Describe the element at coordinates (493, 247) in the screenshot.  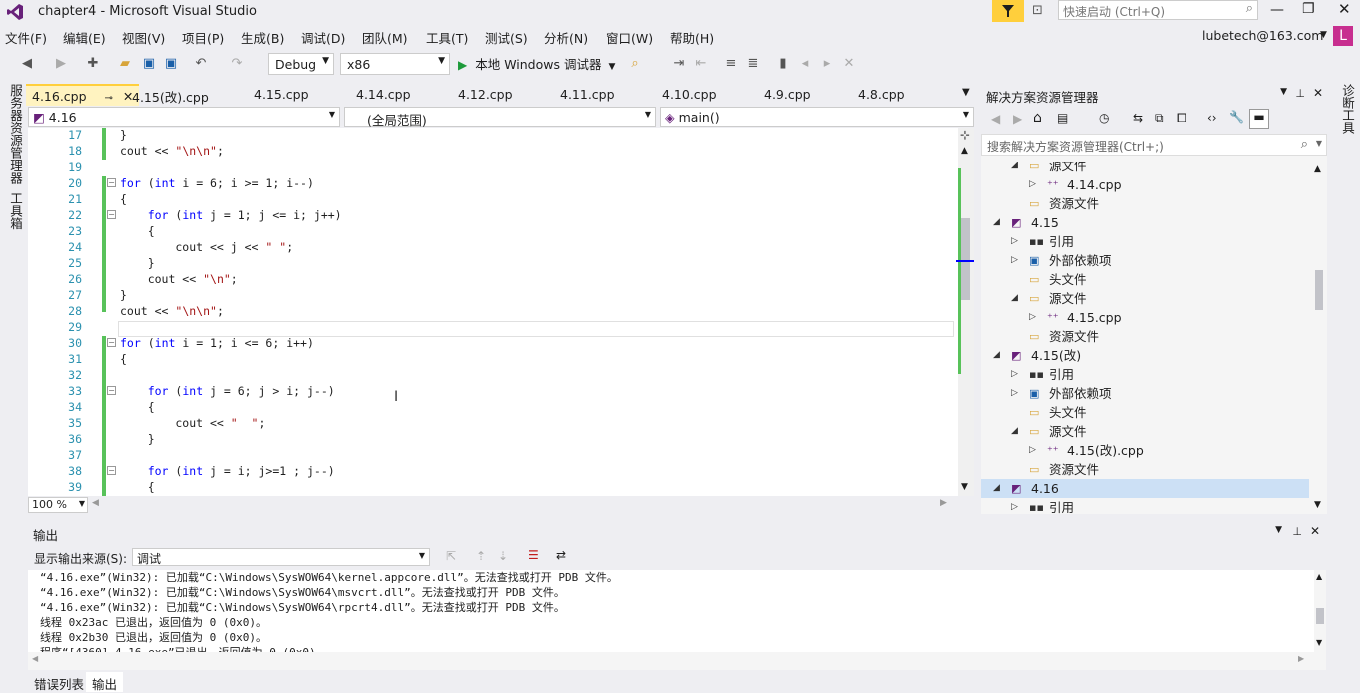
I see `code-line: 24 cout << j << " ";` at that location.